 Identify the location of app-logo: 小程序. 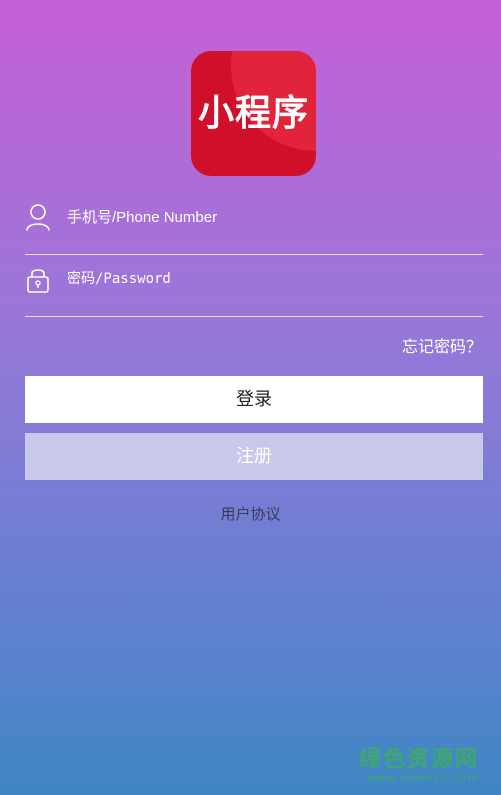
(253, 113).